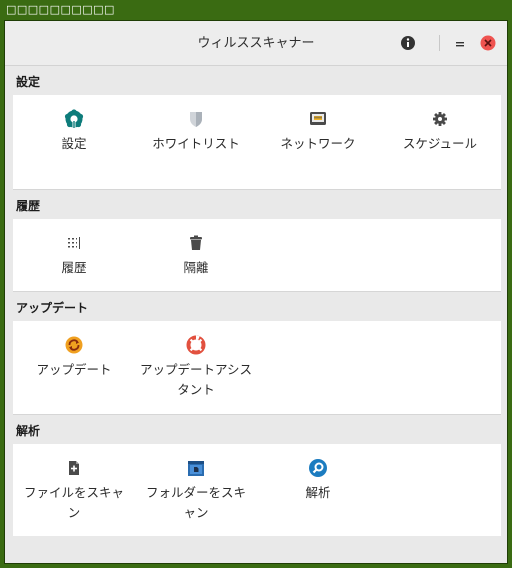 Image resolution: width=512 pixels, height=568 pixels. I want to click on scan-file-label: ファイルをスキャン, so click(73, 502).